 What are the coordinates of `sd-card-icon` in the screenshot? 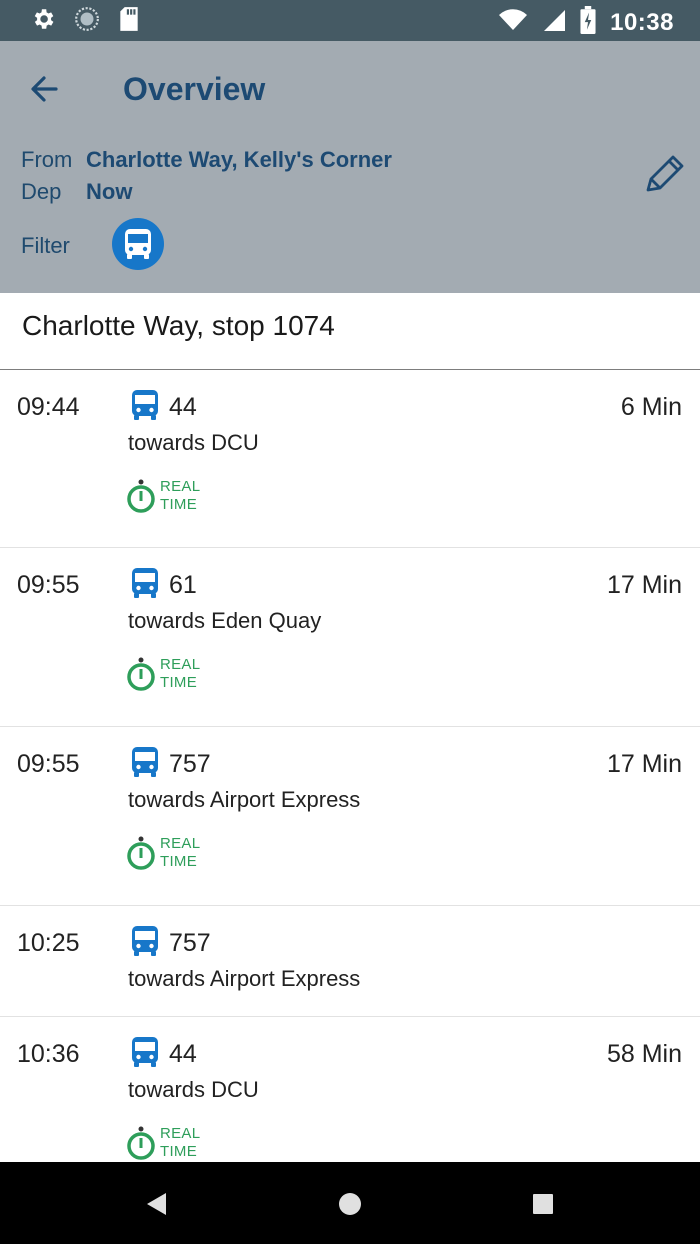 It's located at (129, 21).